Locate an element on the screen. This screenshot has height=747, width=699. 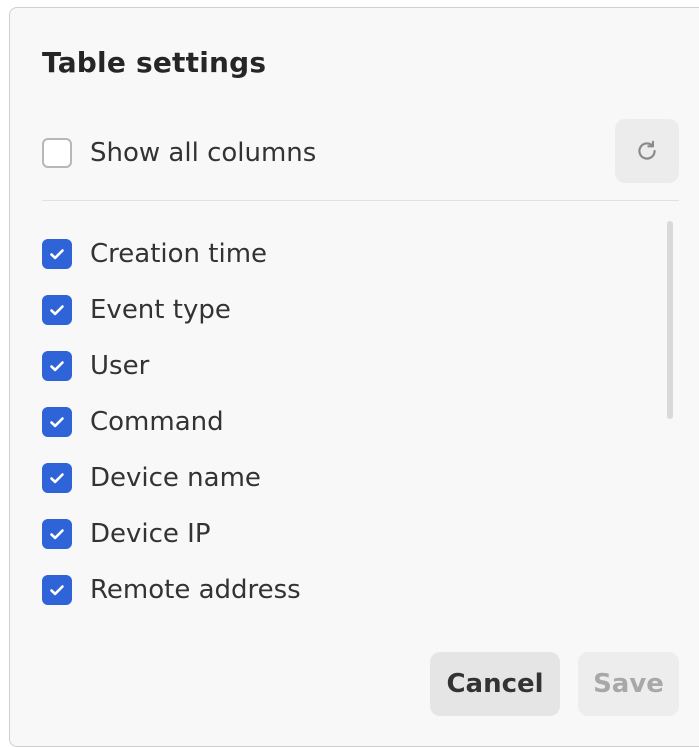
column-list-scrollbar is located at coordinates (670, 320).